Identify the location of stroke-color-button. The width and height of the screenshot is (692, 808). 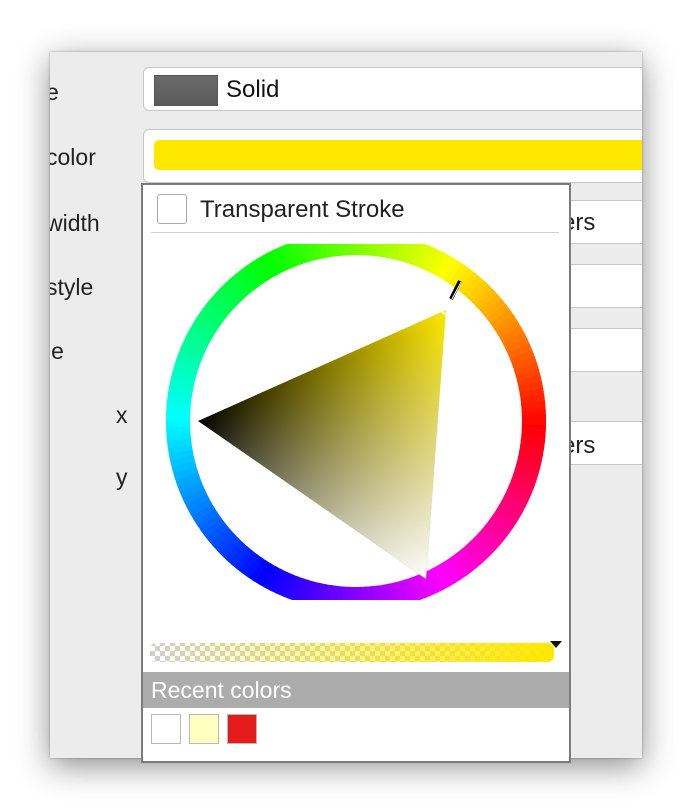
(392, 156).